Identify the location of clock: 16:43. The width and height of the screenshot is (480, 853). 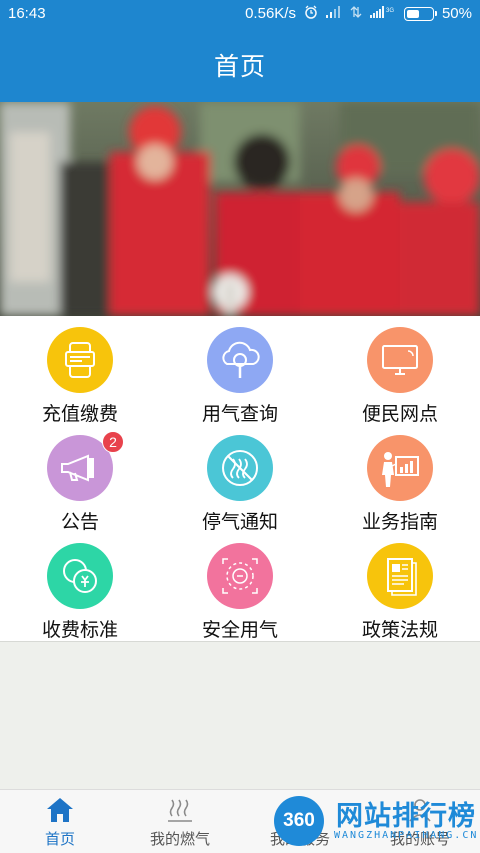
(27, 13).